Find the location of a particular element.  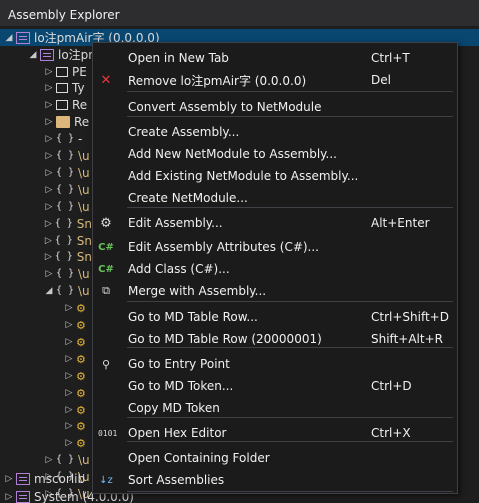

tree-row: ▷{ } - is located at coordinates (46, 139).